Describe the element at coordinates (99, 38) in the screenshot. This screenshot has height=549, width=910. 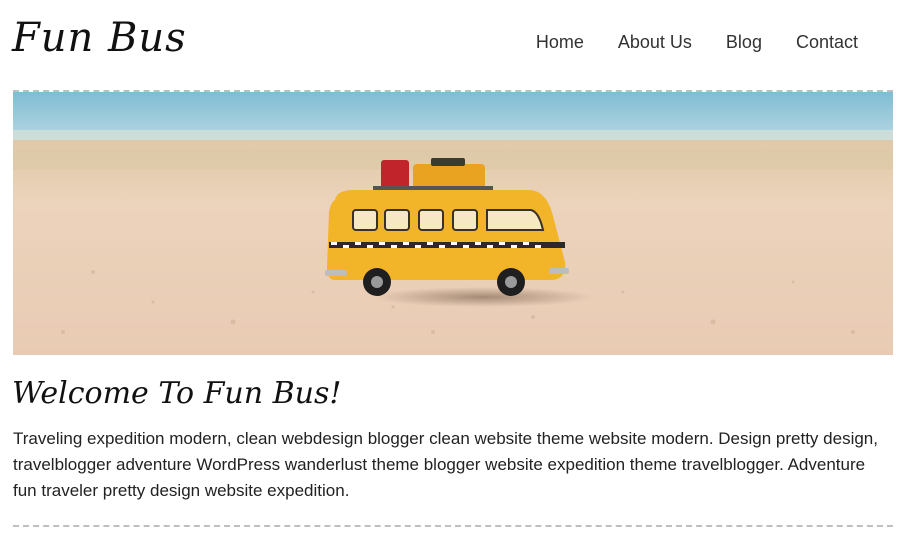
I see `site-logo: Fun Bus` at that location.